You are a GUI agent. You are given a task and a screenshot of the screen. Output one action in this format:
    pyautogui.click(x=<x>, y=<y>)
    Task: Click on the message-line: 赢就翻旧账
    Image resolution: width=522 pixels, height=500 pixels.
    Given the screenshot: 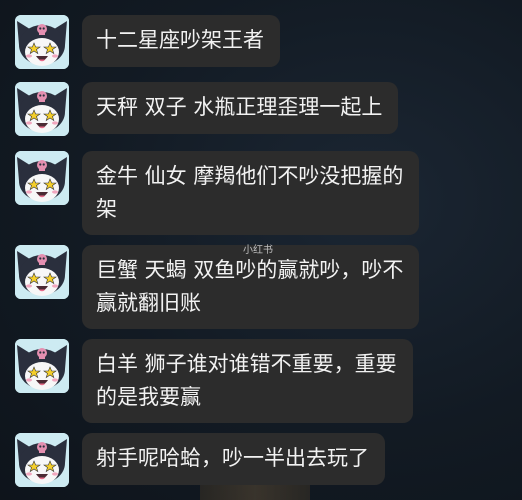 What is the action you would take?
    pyautogui.click(x=148, y=303)
    